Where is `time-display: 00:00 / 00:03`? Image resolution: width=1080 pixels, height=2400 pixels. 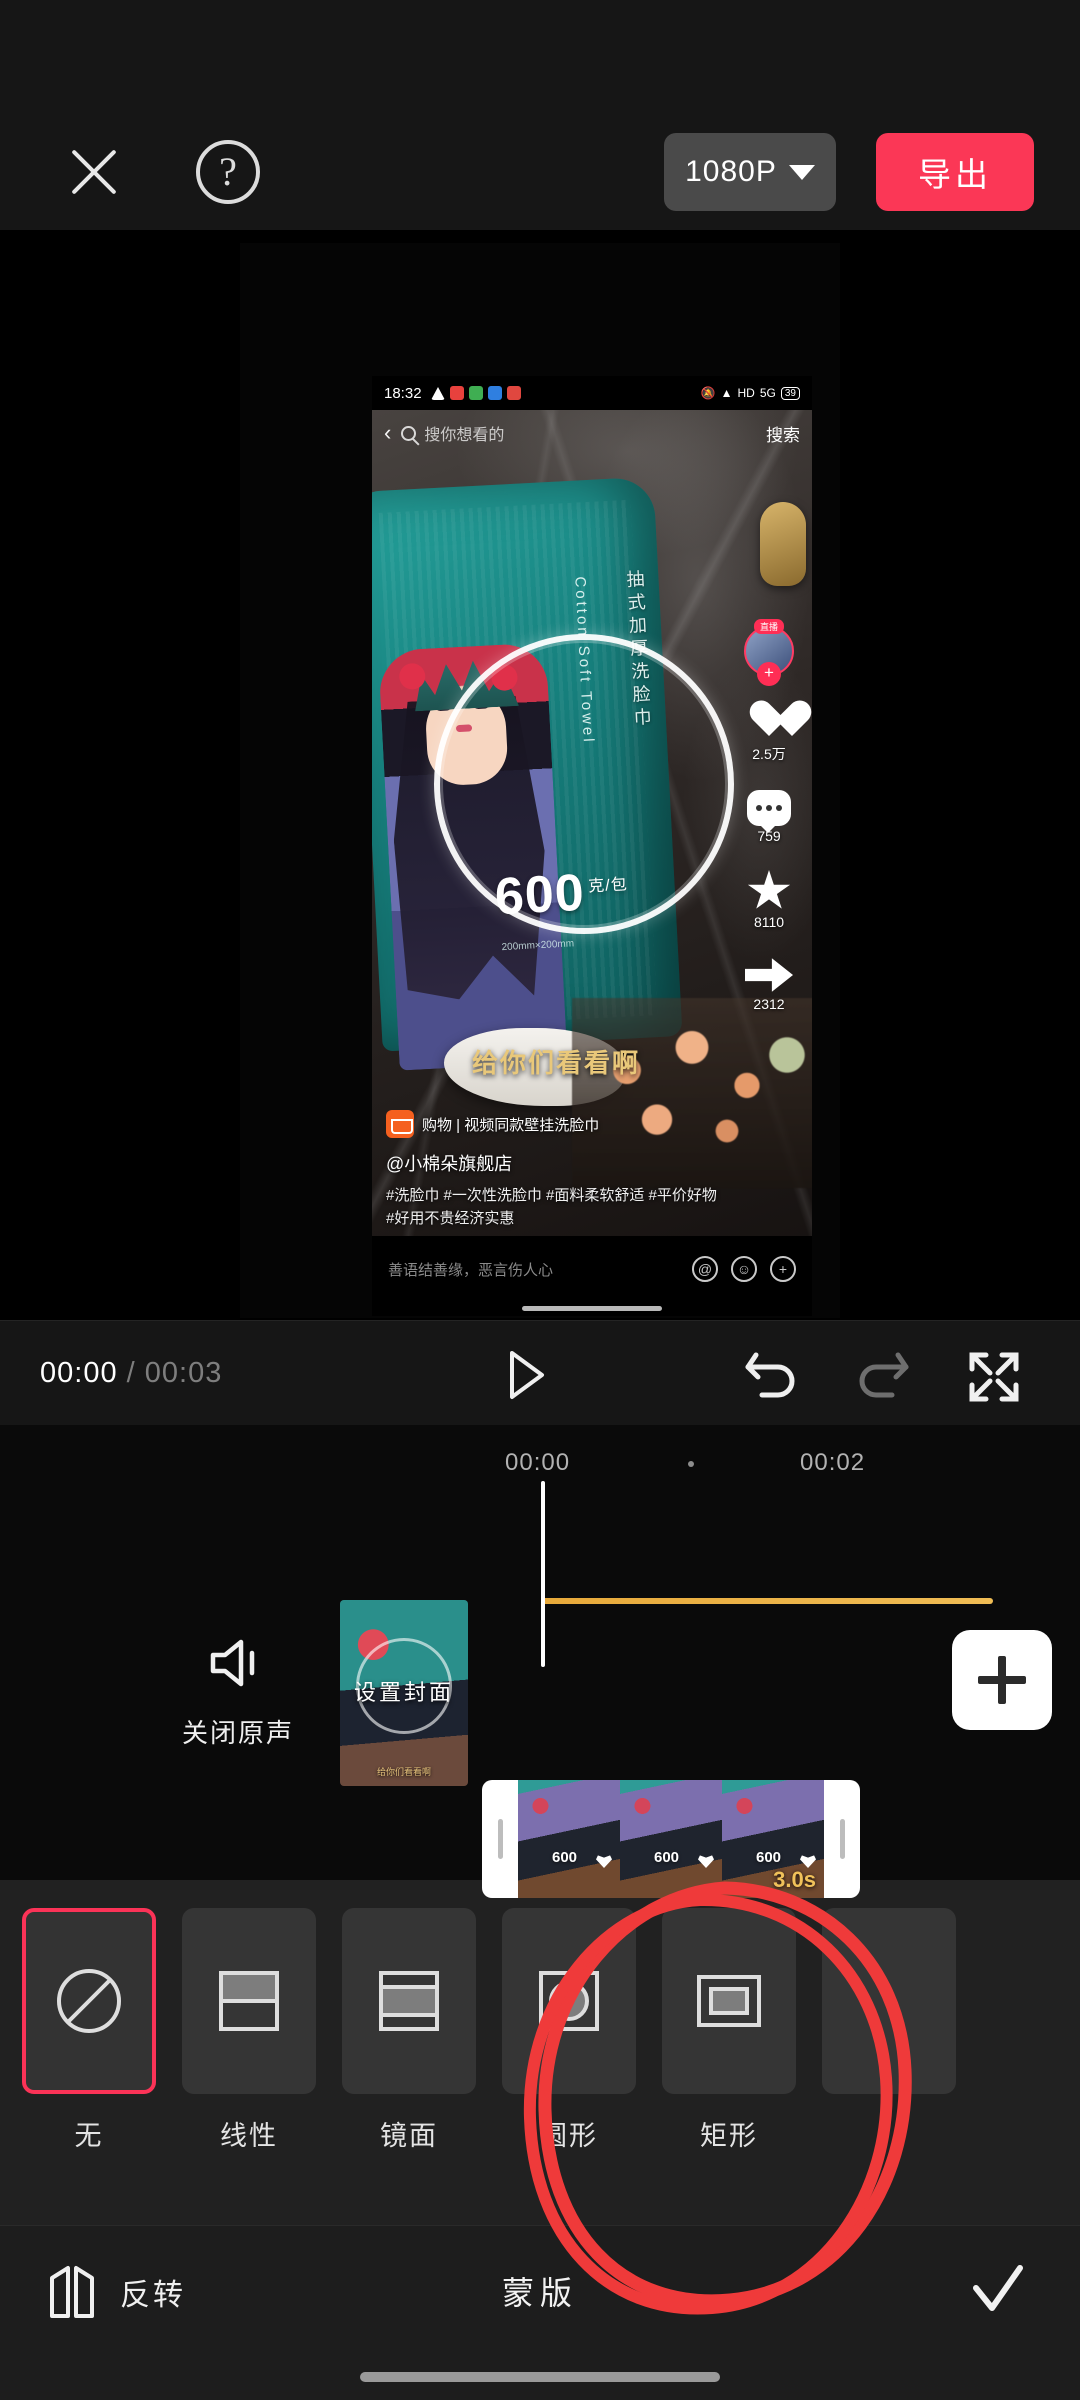 time-display: 00:00 / 00:03 is located at coordinates (131, 1373).